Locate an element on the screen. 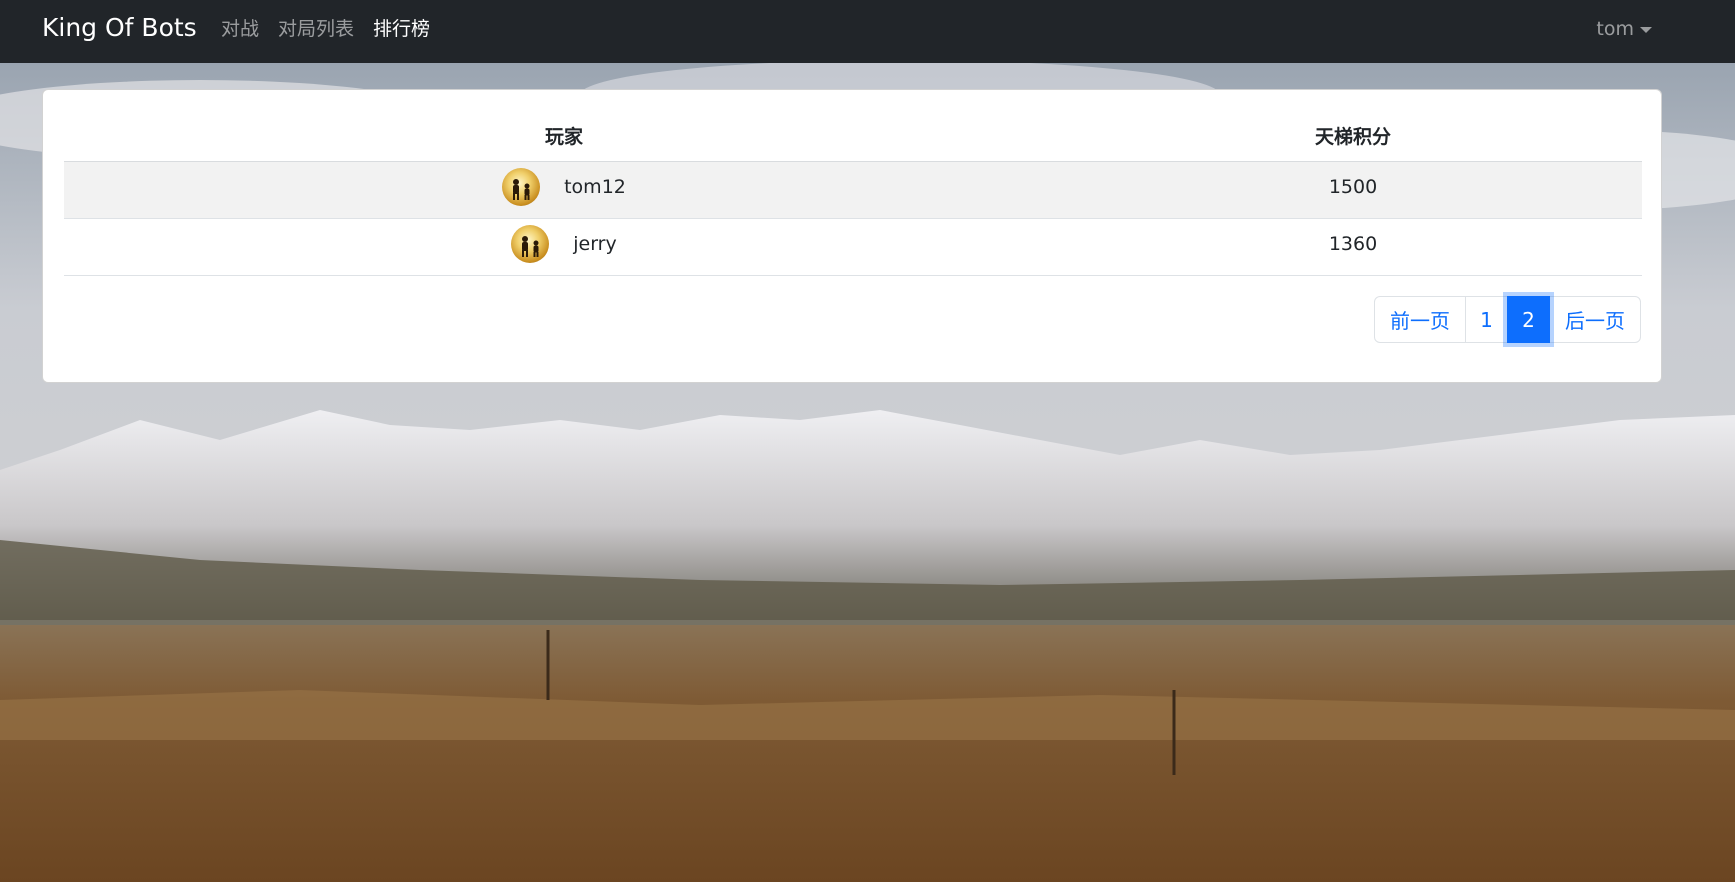  player-cell: jerry is located at coordinates (564, 247).